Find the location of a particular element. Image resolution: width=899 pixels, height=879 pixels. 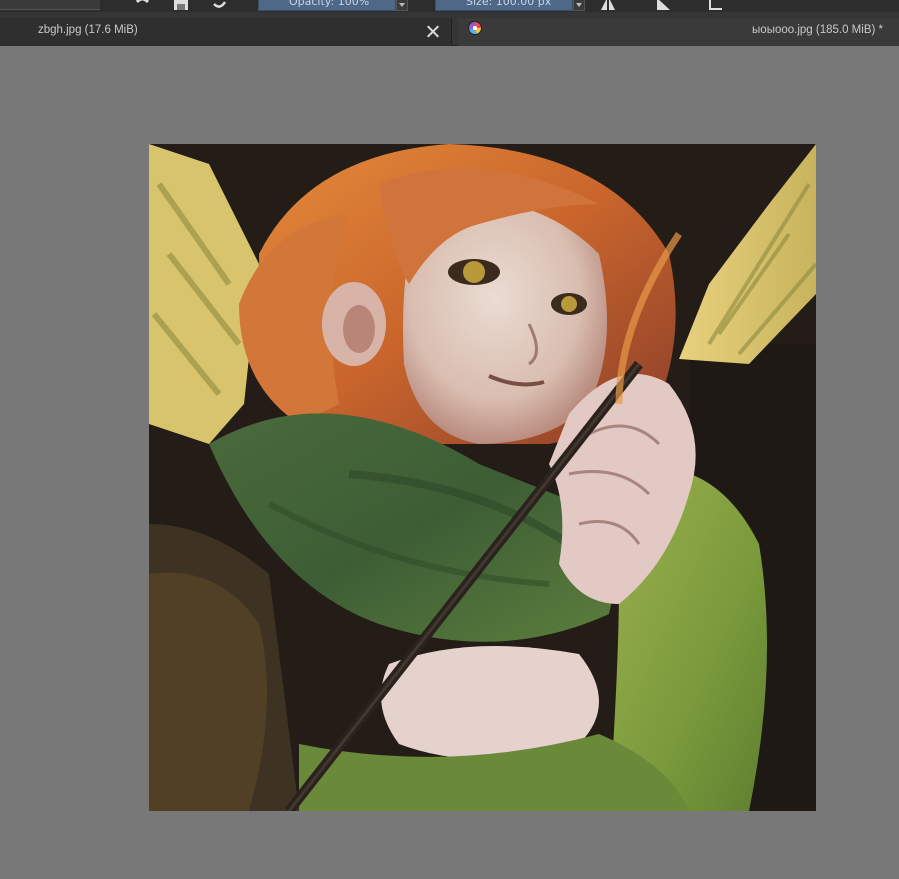

opacity-spinner is located at coordinates (402, 5).